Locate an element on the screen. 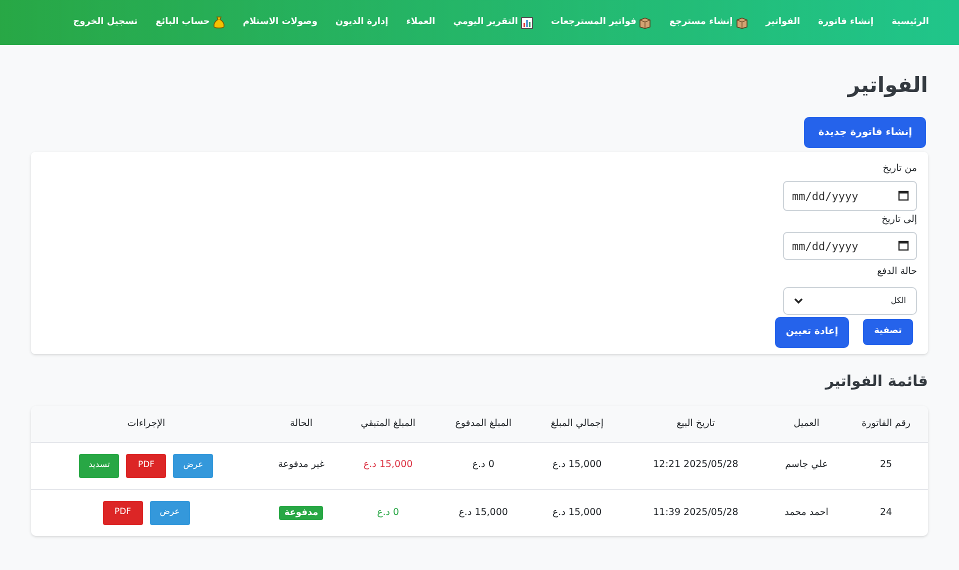  page-title: الفواتير is located at coordinates (887, 85).